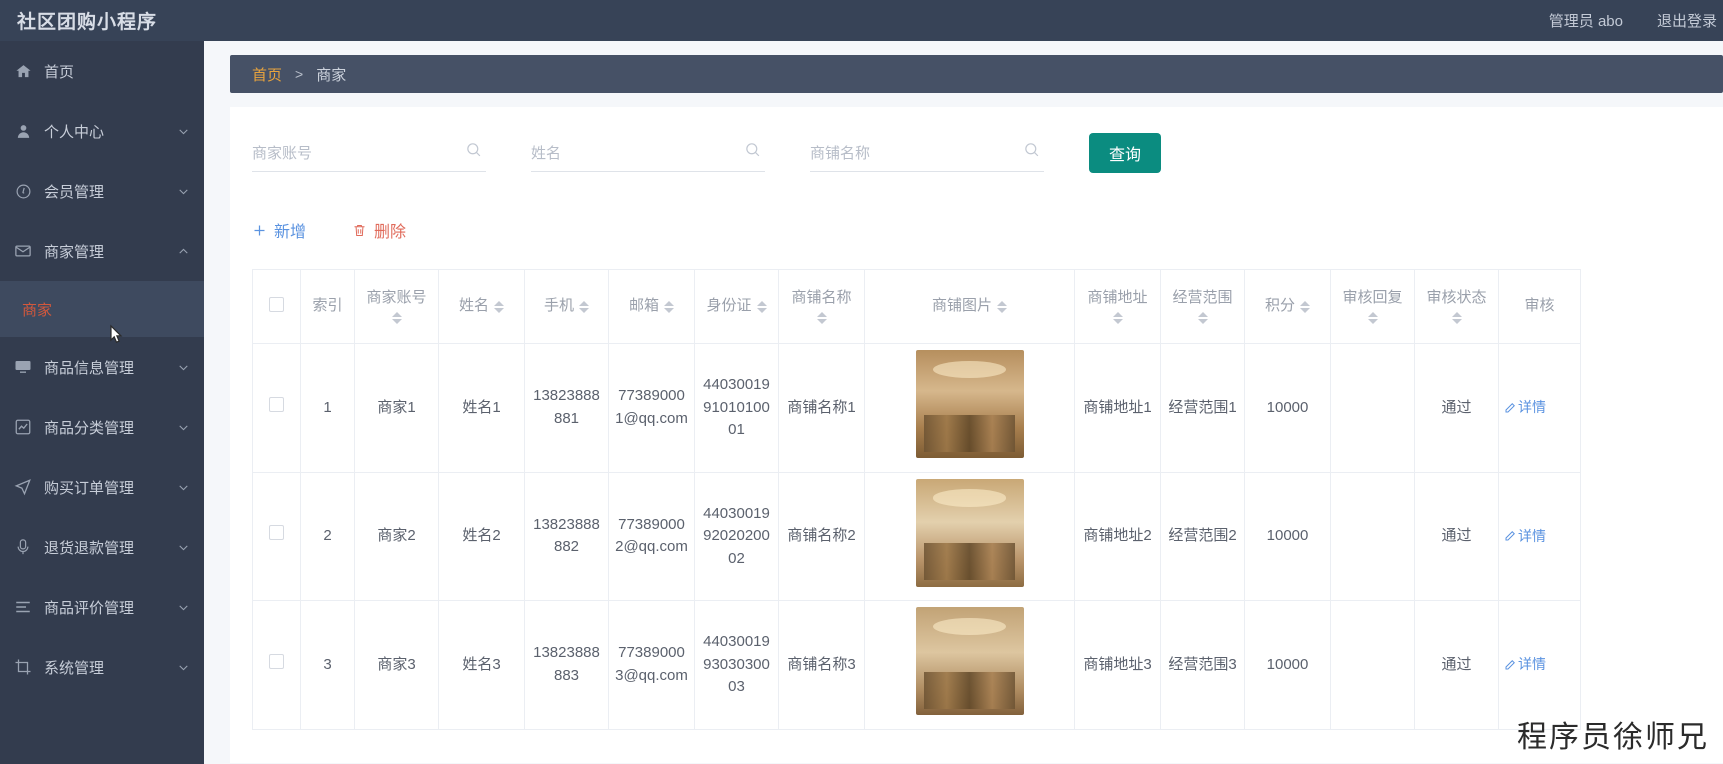 The height and width of the screenshot is (764, 1723). I want to click on search-input-shop-name, so click(908, 153).